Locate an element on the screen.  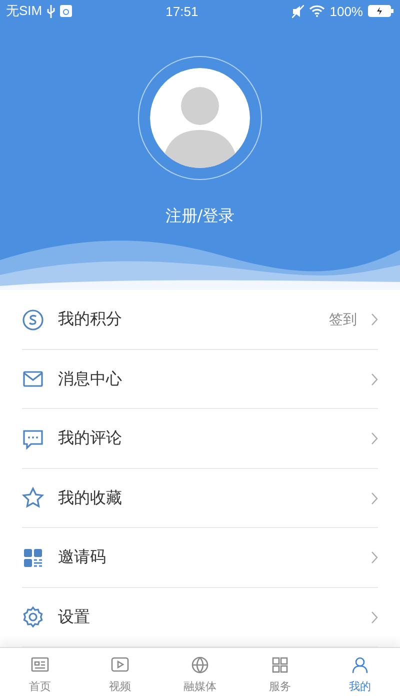
menu-item: 消息中心 is located at coordinates (200, 379).